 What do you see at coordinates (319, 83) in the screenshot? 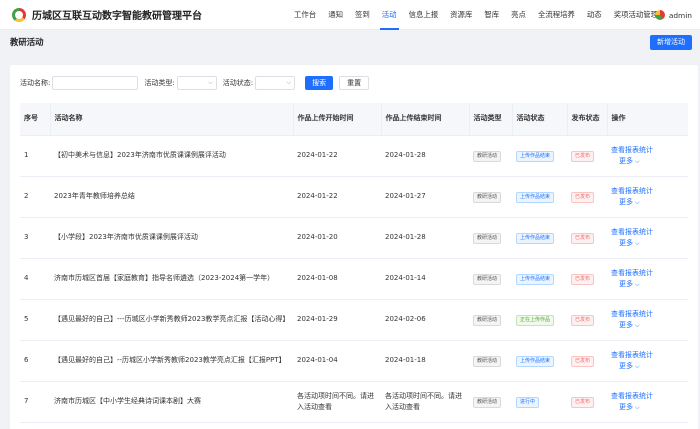
I see `search-button: 搜索` at bounding box center [319, 83].